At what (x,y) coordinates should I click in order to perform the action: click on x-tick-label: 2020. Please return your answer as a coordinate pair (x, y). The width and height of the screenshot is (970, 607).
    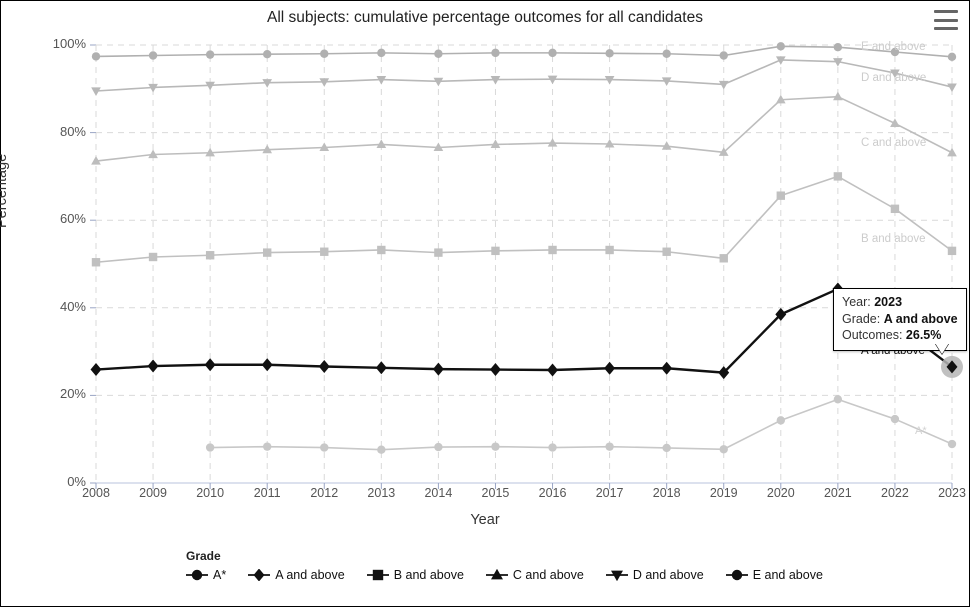
    Looking at the image, I should click on (780, 493).